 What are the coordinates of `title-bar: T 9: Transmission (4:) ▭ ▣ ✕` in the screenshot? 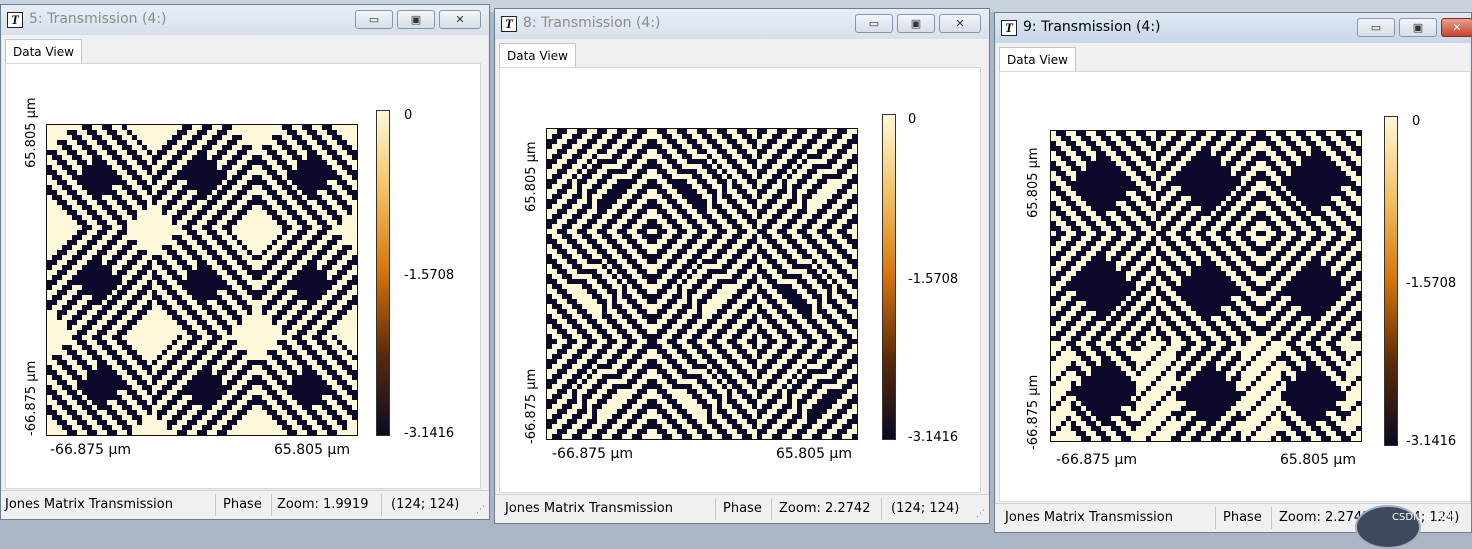 It's located at (1233, 28).